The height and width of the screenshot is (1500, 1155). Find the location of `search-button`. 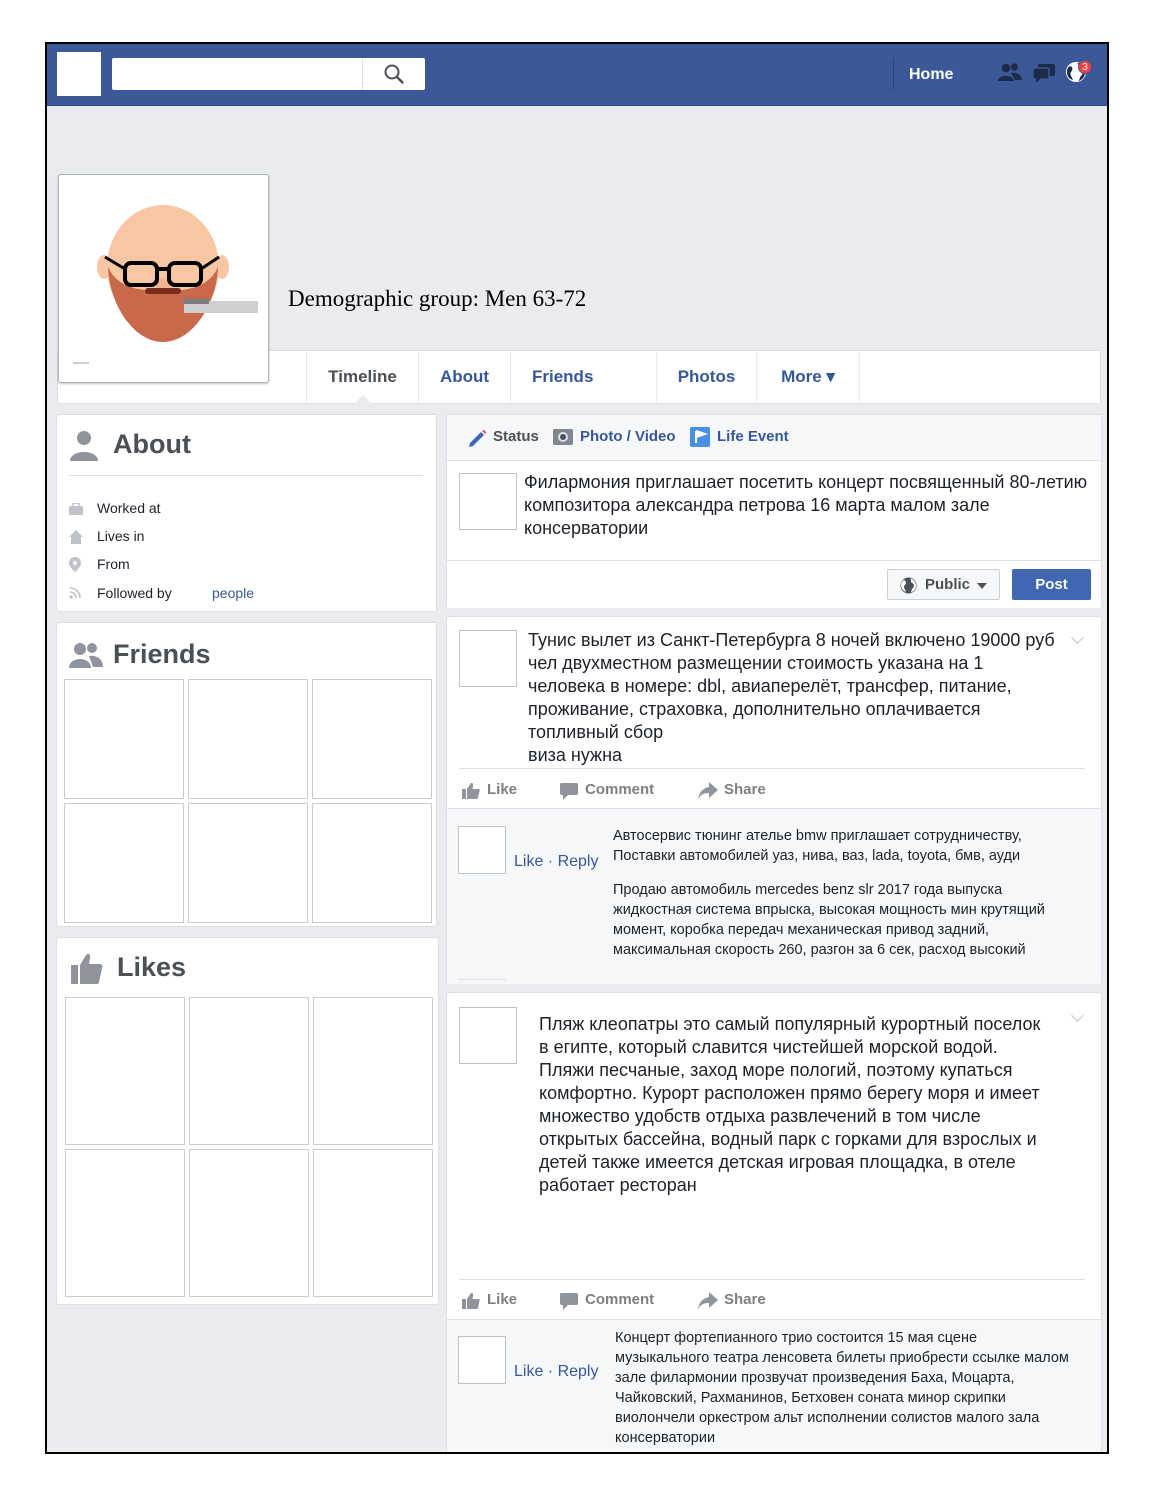

search-button is located at coordinates (393, 74).